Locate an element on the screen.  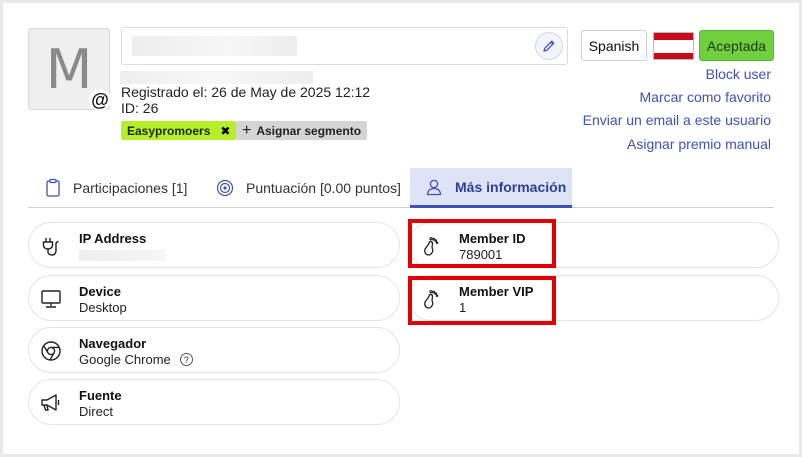
ip-value-redacted is located at coordinates (122, 254).